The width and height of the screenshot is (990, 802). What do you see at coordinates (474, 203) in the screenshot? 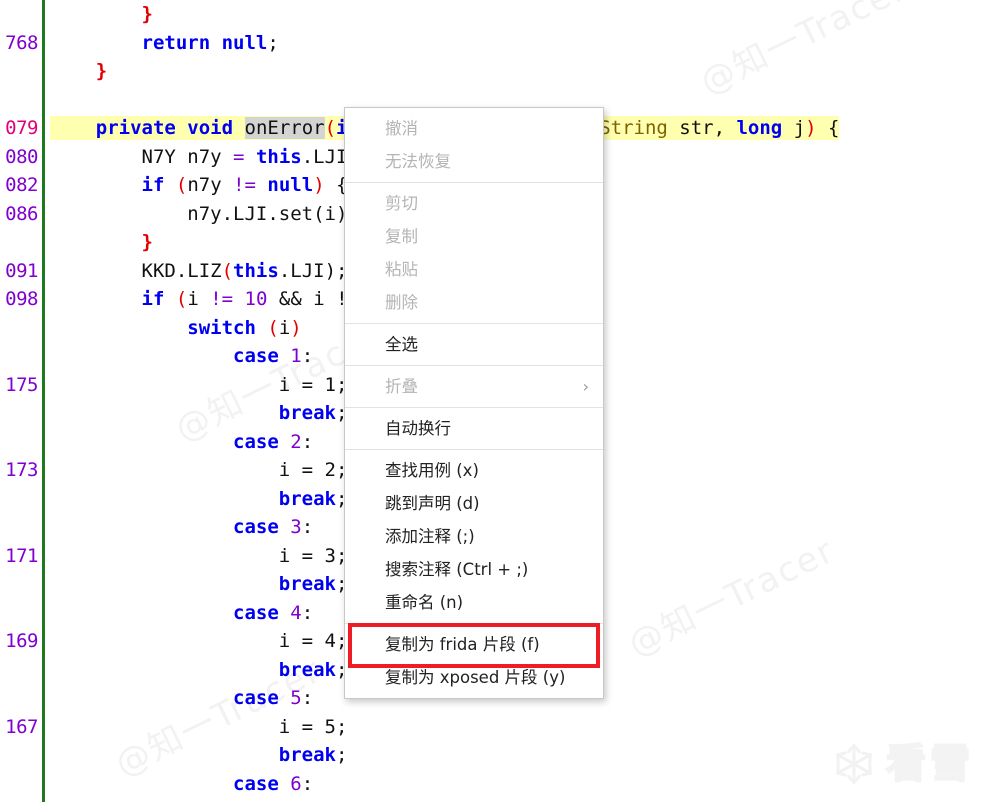
I see `menu-item-cut: 剪切` at bounding box center [474, 203].